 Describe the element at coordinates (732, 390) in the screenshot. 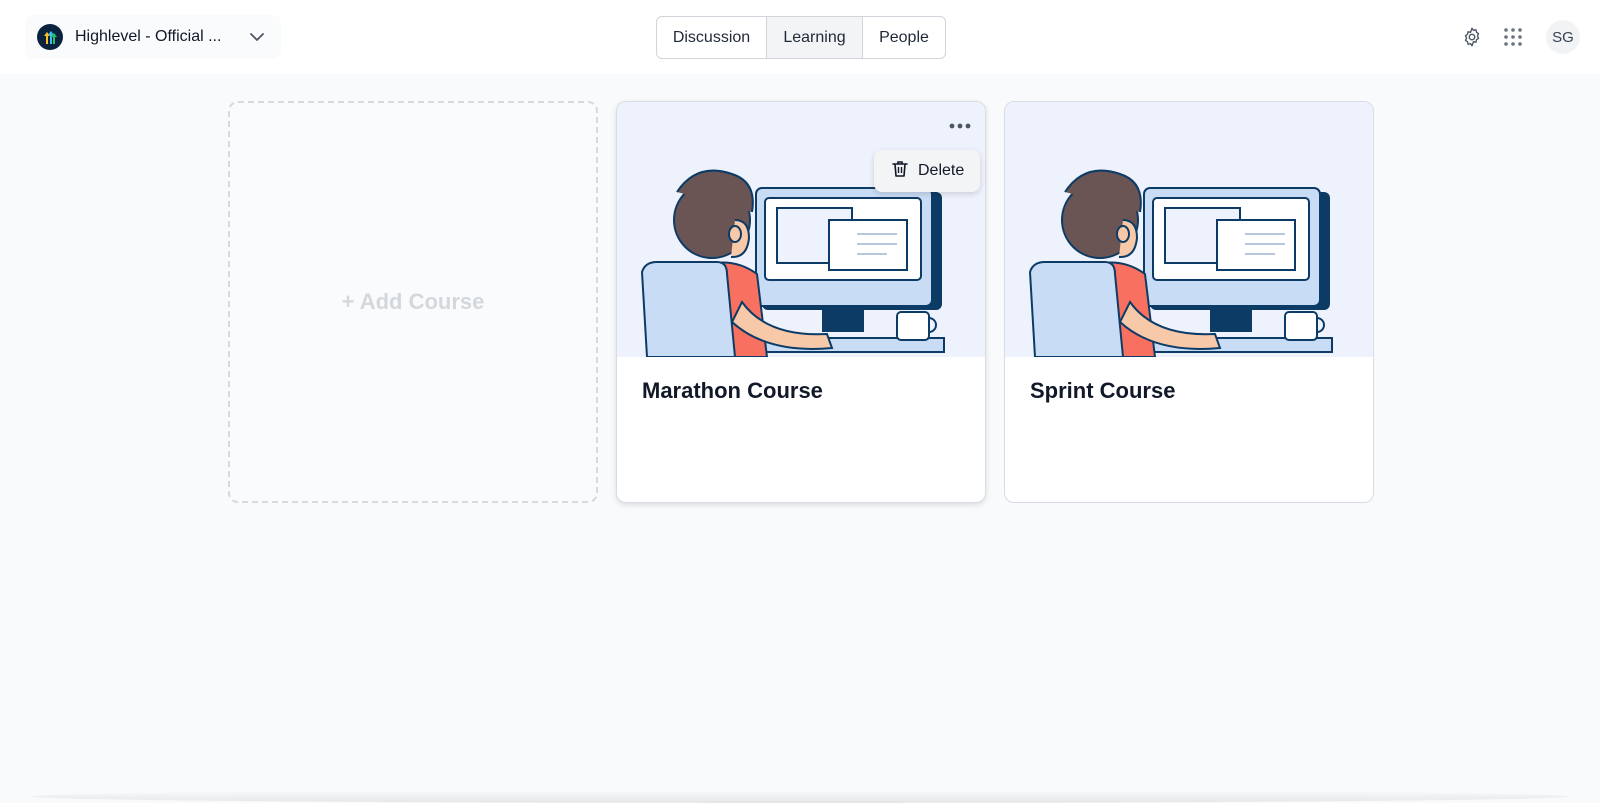

I see `course-title: Marathon Course` at that location.